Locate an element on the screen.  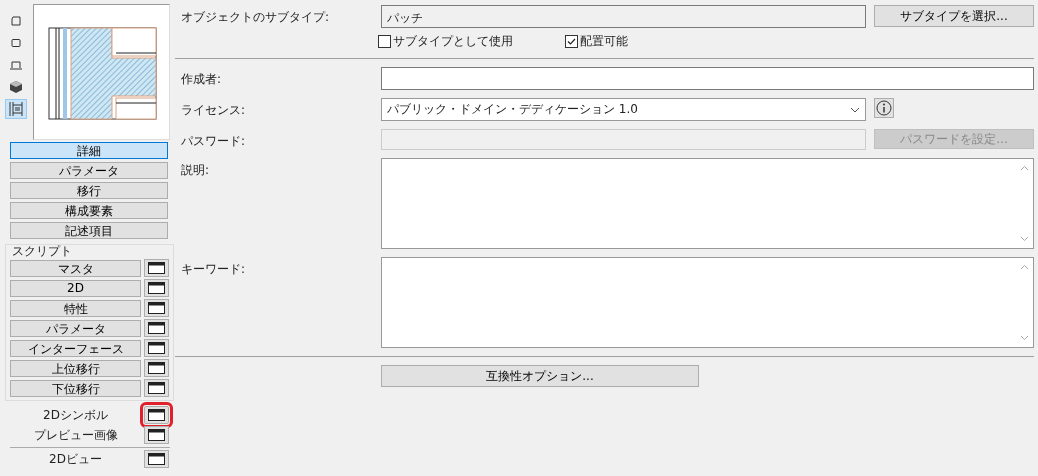
script-button: 2D is located at coordinates (75, 288).